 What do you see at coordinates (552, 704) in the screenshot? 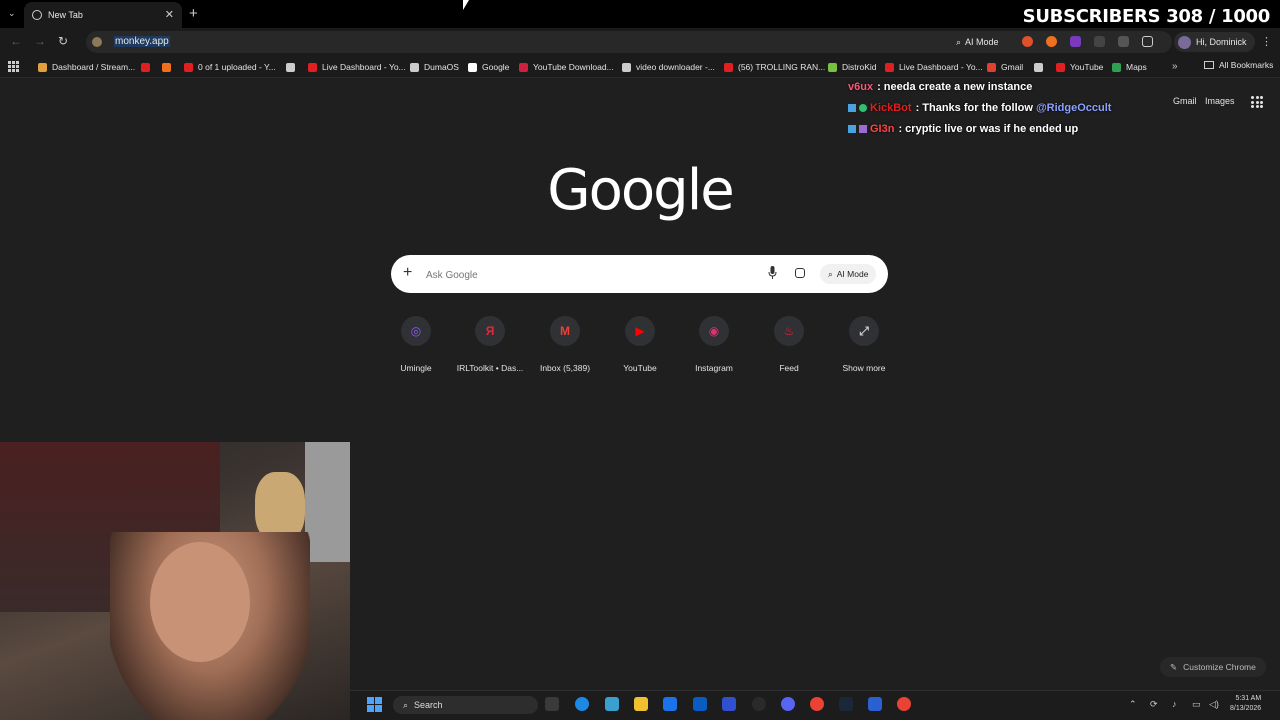
I see `task-view-icon` at bounding box center [552, 704].